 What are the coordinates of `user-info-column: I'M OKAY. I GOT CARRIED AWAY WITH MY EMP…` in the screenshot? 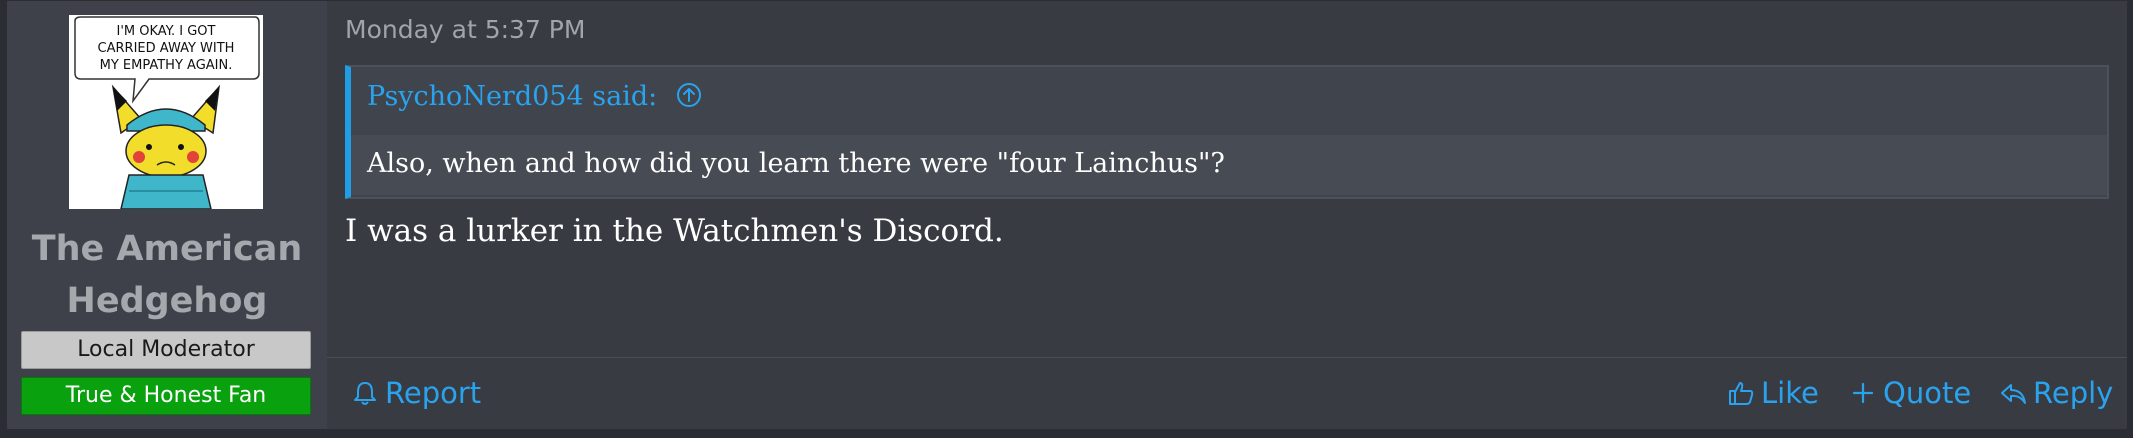 It's located at (167, 215).